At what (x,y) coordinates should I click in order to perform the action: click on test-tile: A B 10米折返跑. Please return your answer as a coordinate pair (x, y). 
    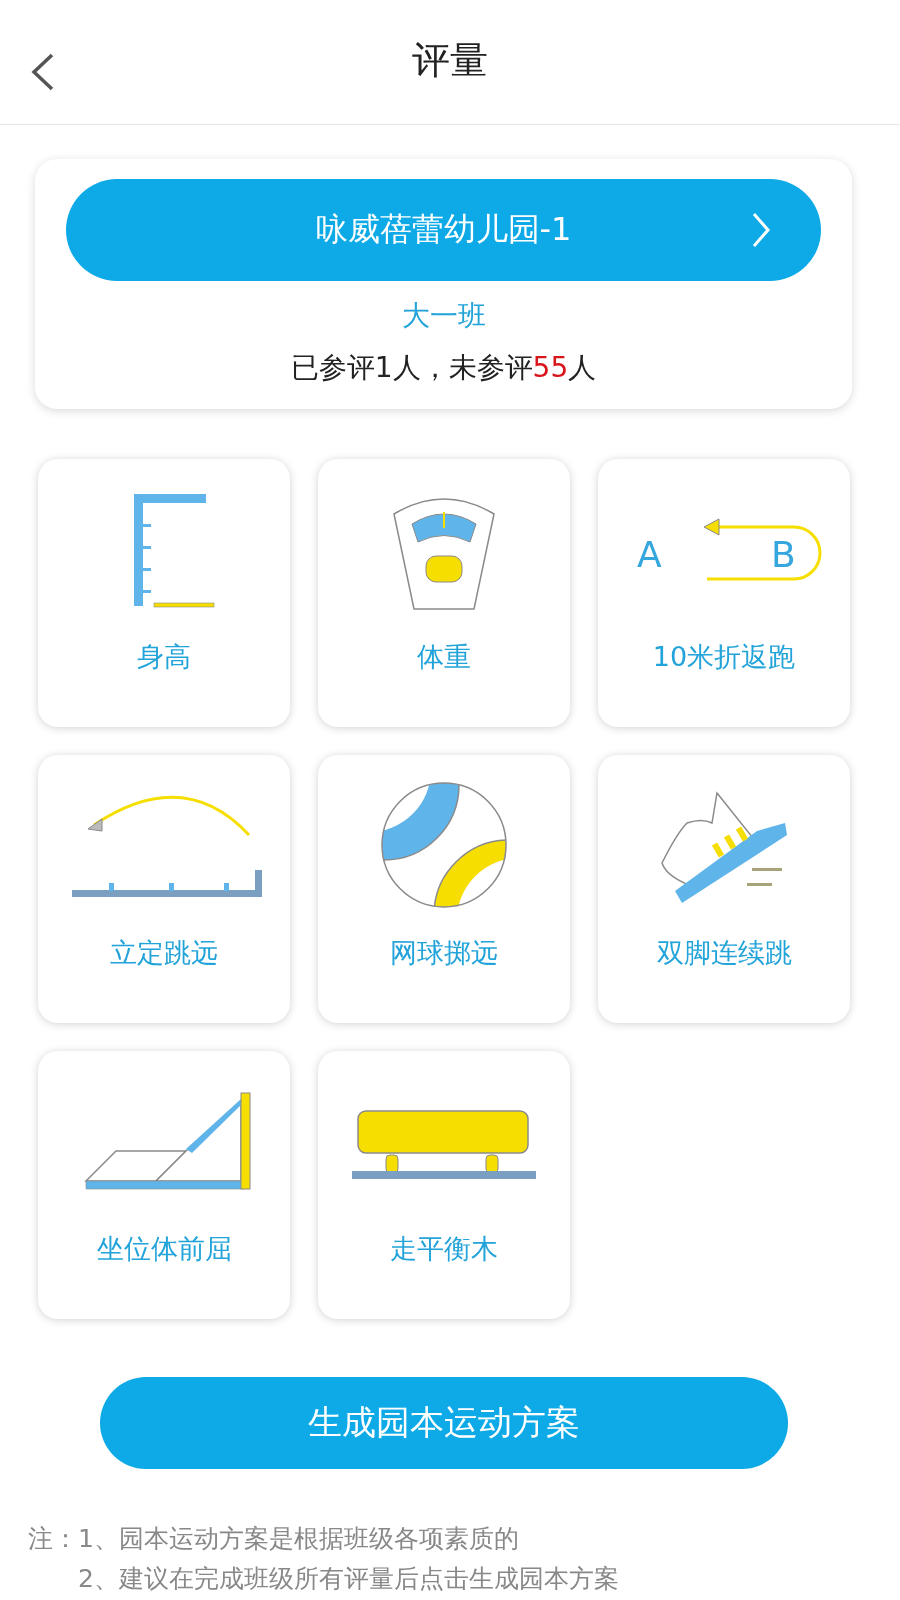
    Looking at the image, I should click on (724, 593).